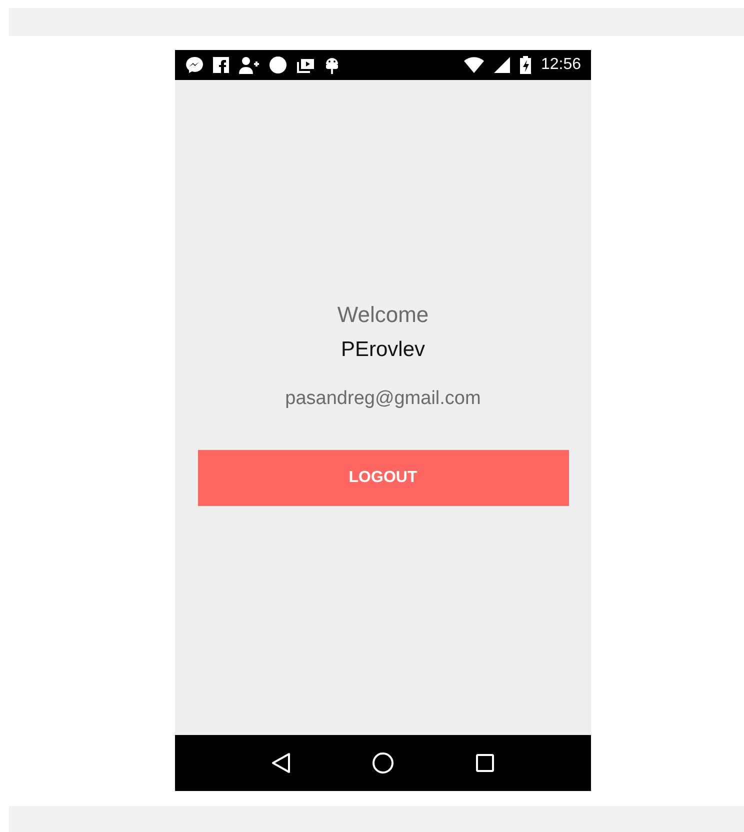 Image resolution: width=744 pixels, height=832 pixels. What do you see at coordinates (332, 65) in the screenshot?
I see `android-icon` at bounding box center [332, 65].